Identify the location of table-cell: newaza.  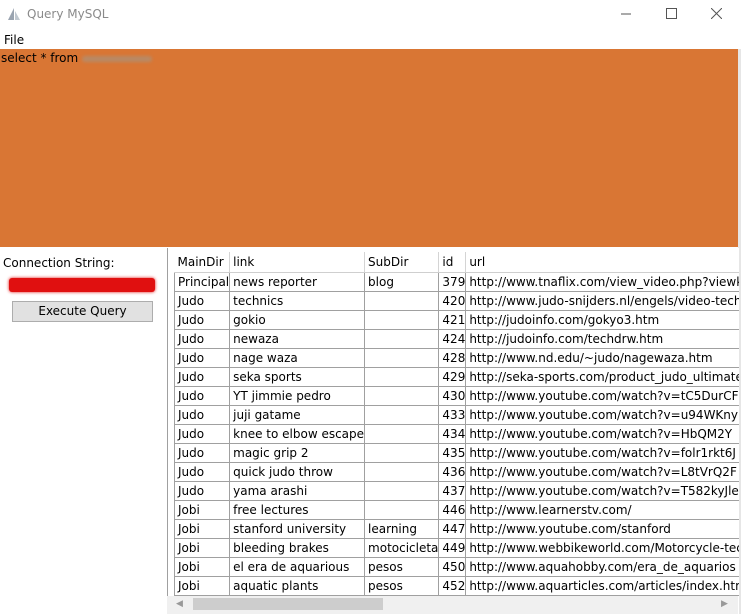
(297, 339).